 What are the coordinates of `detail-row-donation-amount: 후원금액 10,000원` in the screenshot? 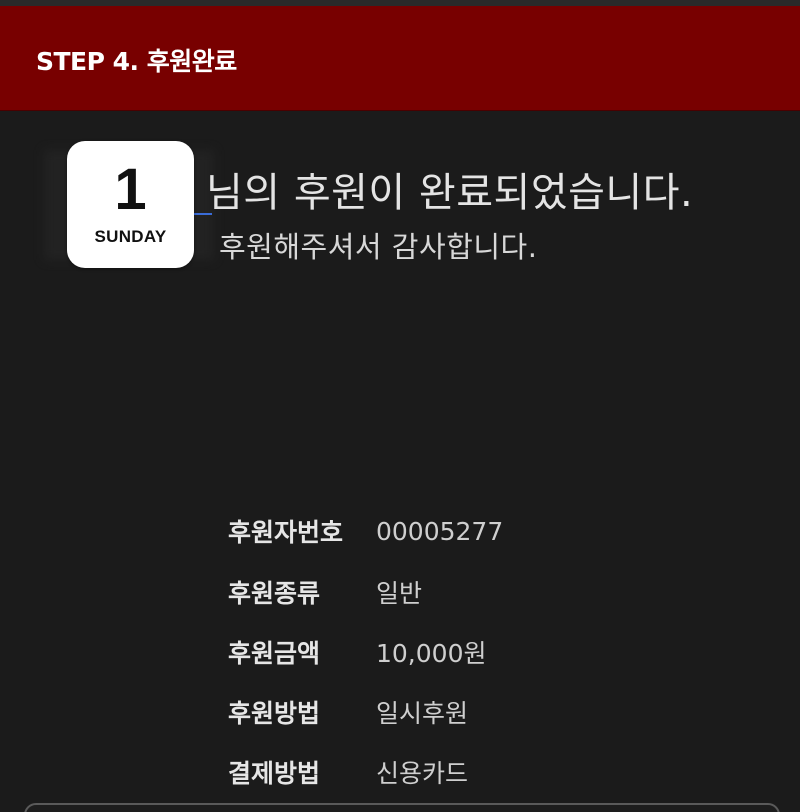 It's located at (357, 652).